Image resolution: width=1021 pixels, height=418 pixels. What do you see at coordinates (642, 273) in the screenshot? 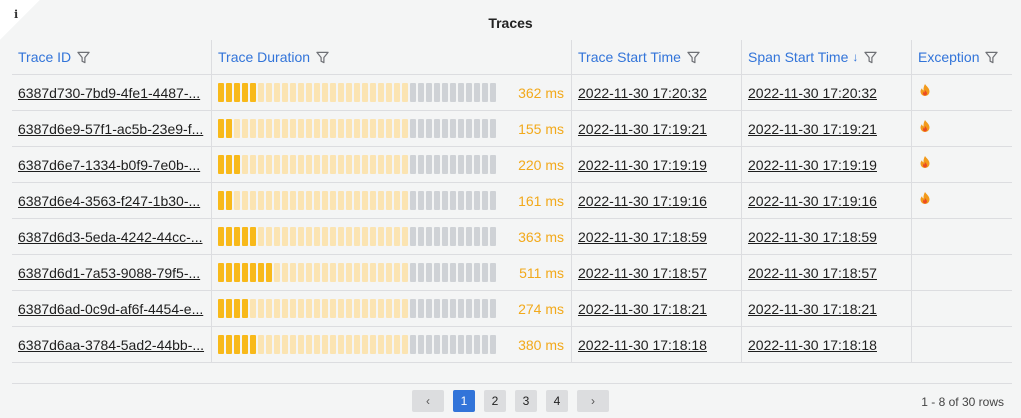
I see `trace-start-link: 2022-11-30 17:18:57` at bounding box center [642, 273].